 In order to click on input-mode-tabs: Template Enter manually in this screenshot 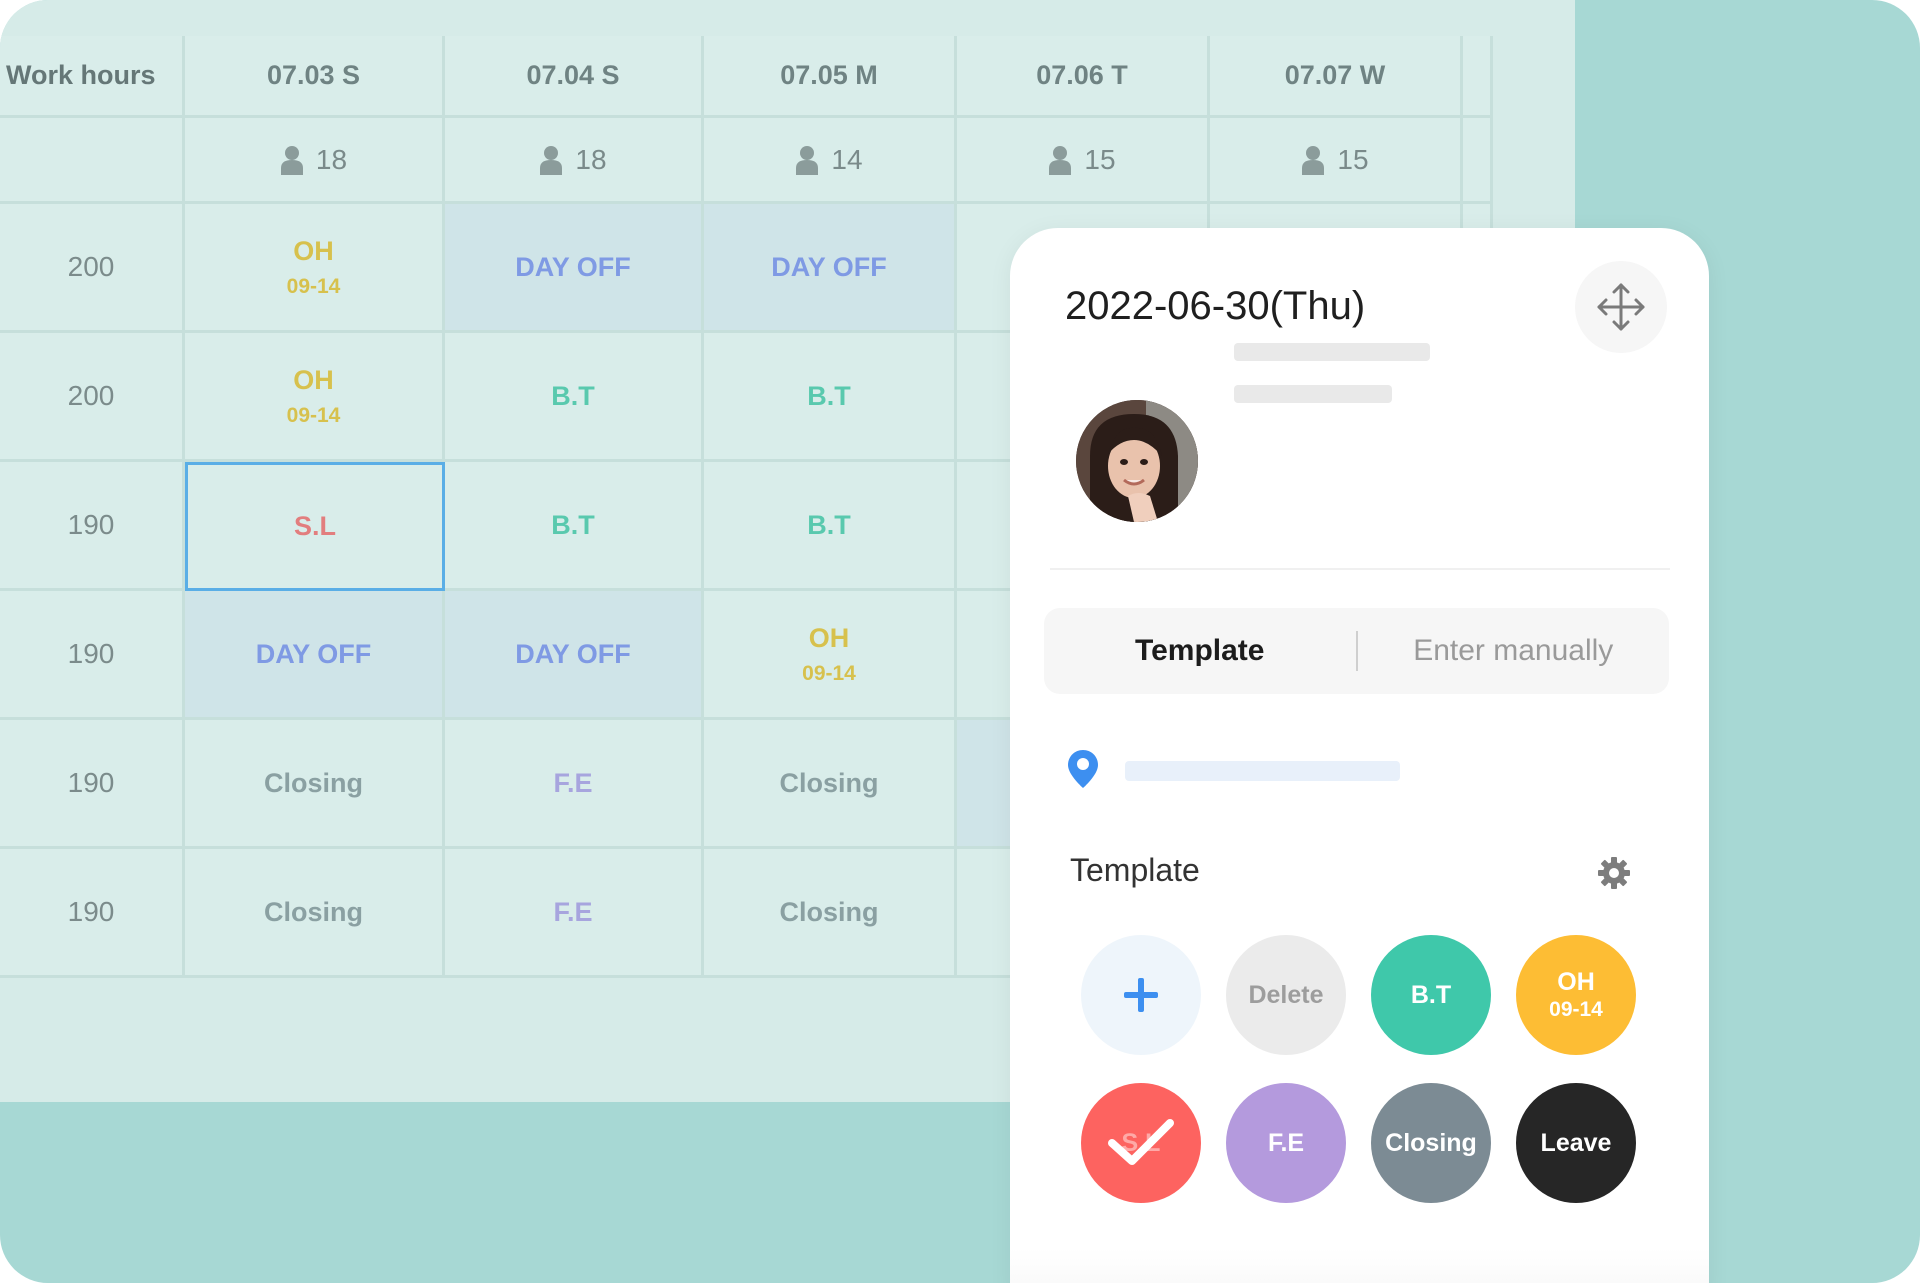, I will do `click(1356, 651)`.